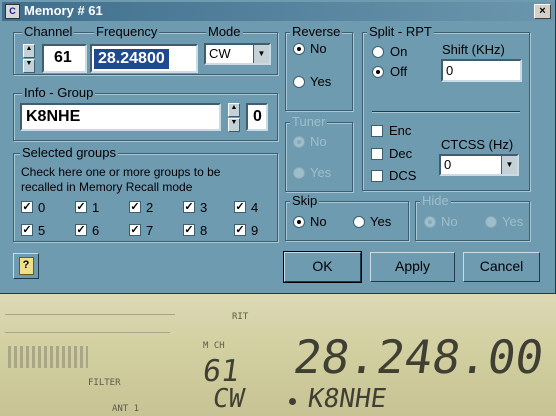 This screenshot has width=556, height=416. I want to click on enc-label: Enc, so click(400, 130).